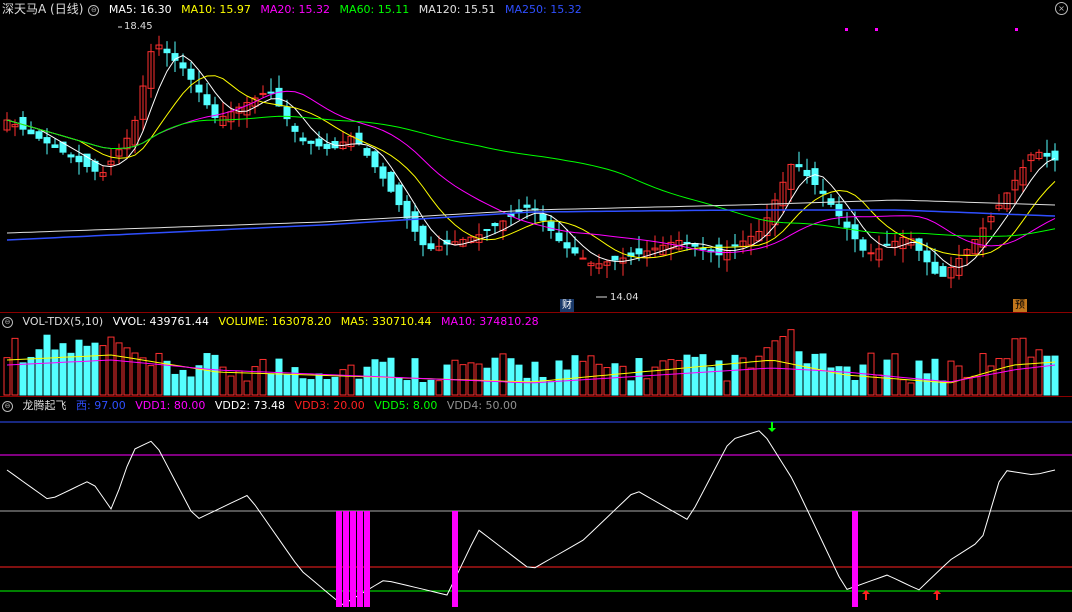 The image size is (1072, 612). I want to click on stock-title: 深天马A (日线), so click(42, 9).